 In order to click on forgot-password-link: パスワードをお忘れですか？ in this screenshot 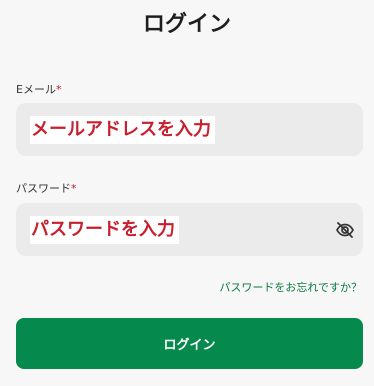, I will do `click(290, 287)`.